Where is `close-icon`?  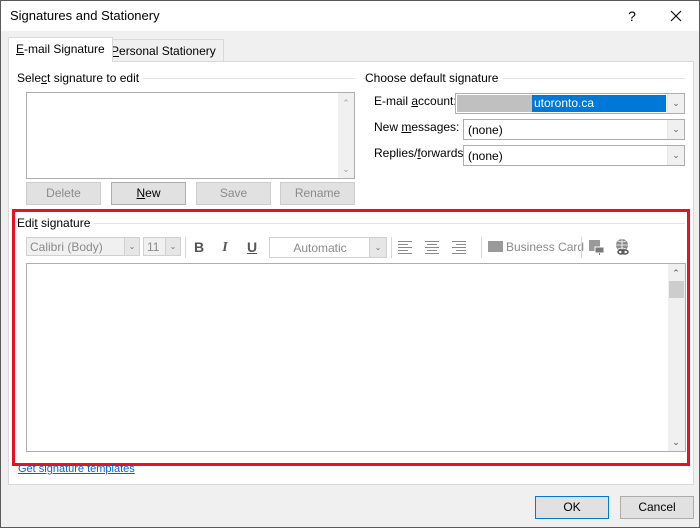
close-icon is located at coordinates (676, 16).